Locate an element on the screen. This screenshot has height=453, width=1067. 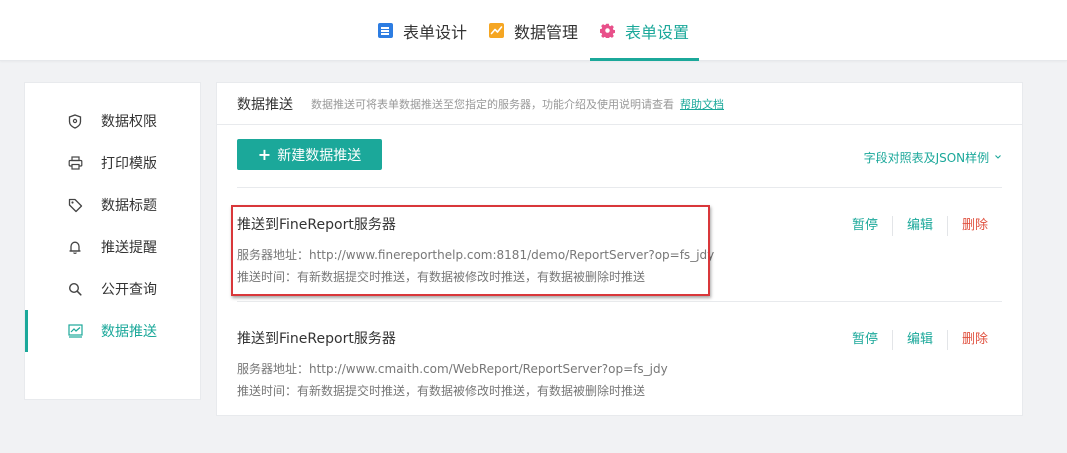
shield-icon is located at coordinates (75, 121).